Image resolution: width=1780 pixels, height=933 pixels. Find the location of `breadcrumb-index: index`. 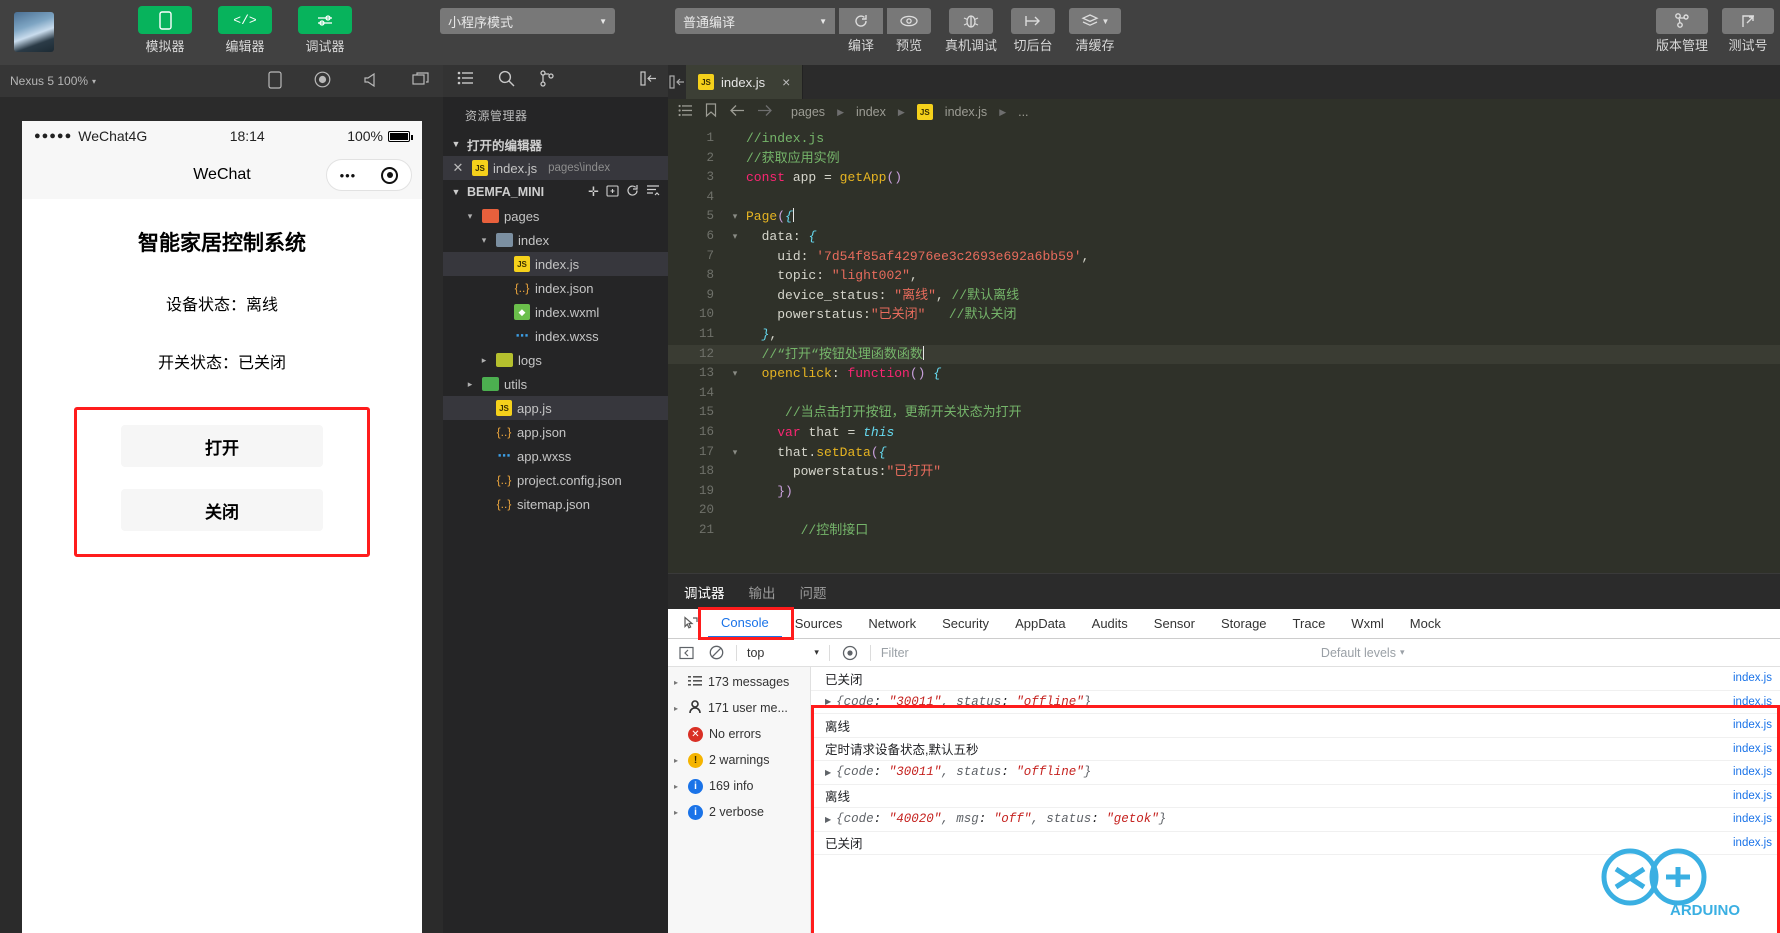

breadcrumb-index: index is located at coordinates (871, 112).